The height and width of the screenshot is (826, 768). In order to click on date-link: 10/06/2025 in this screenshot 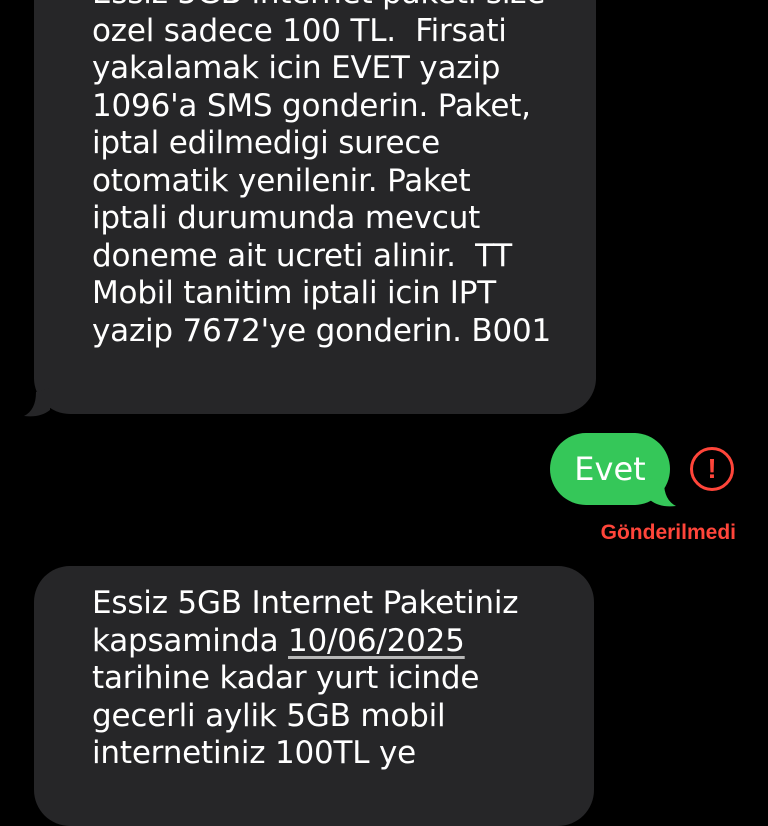, I will do `click(376, 641)`.